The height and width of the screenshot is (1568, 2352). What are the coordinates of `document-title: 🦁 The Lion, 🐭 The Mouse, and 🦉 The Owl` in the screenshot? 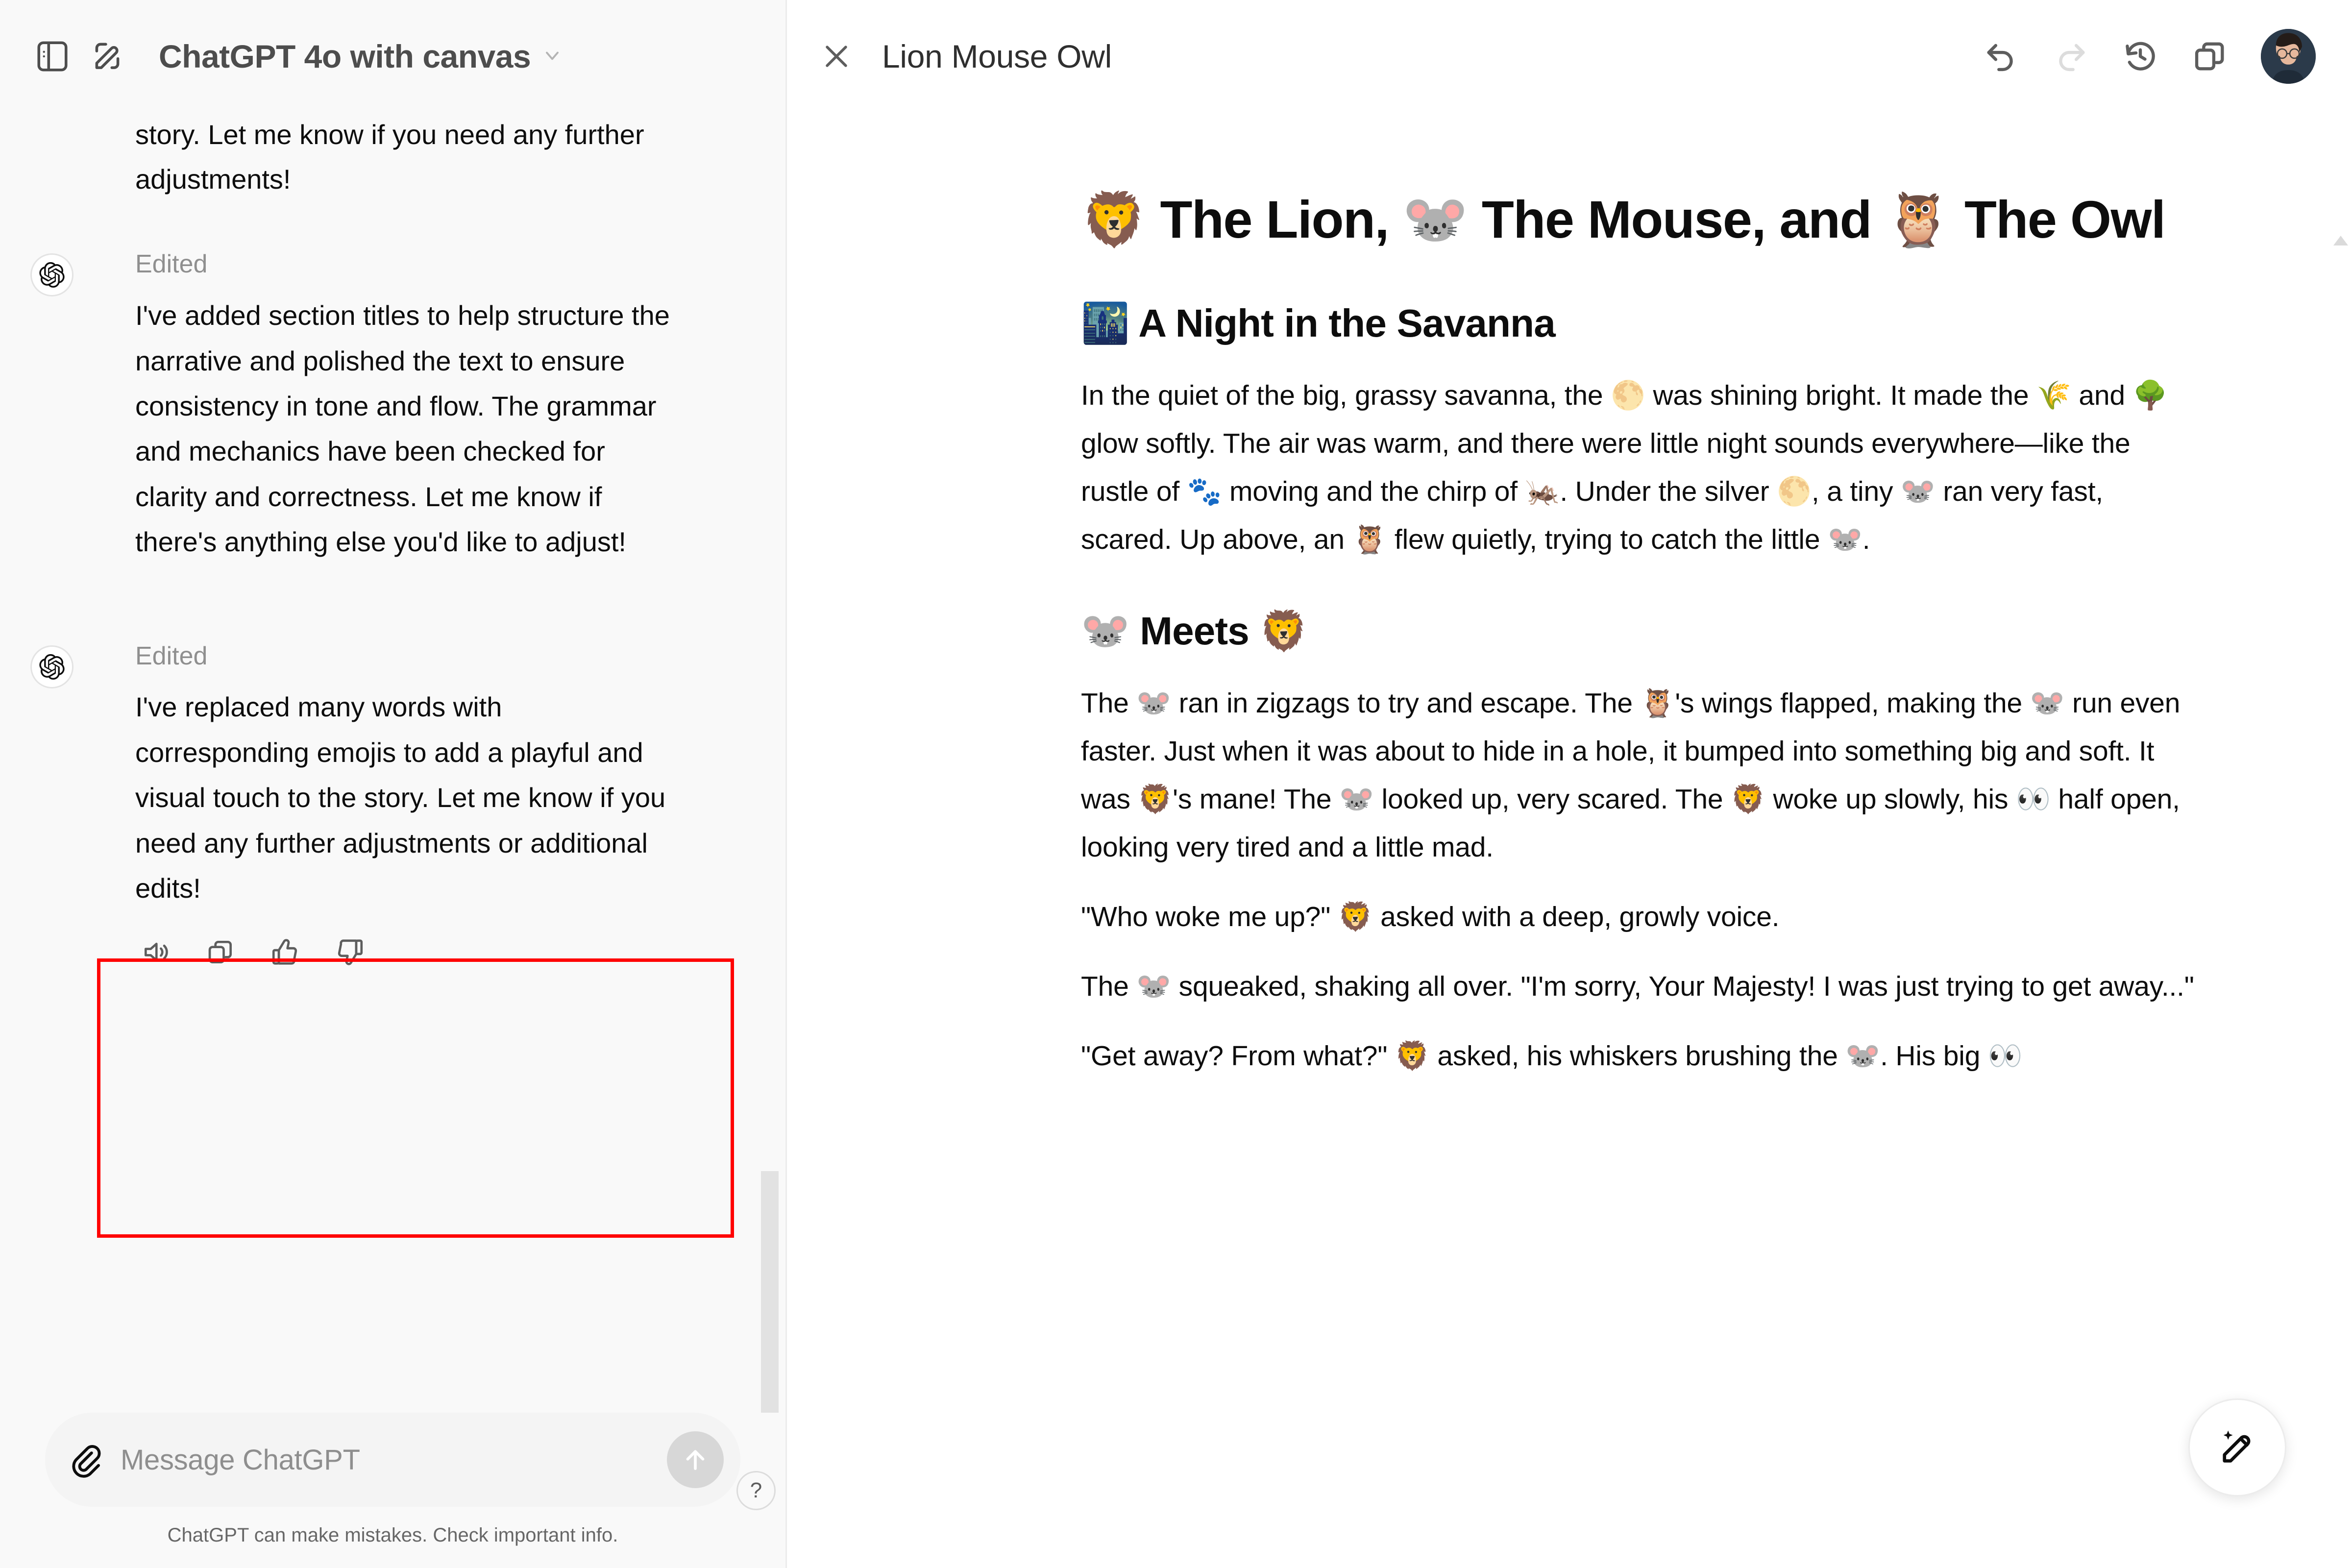 It's located at (1623, 219).